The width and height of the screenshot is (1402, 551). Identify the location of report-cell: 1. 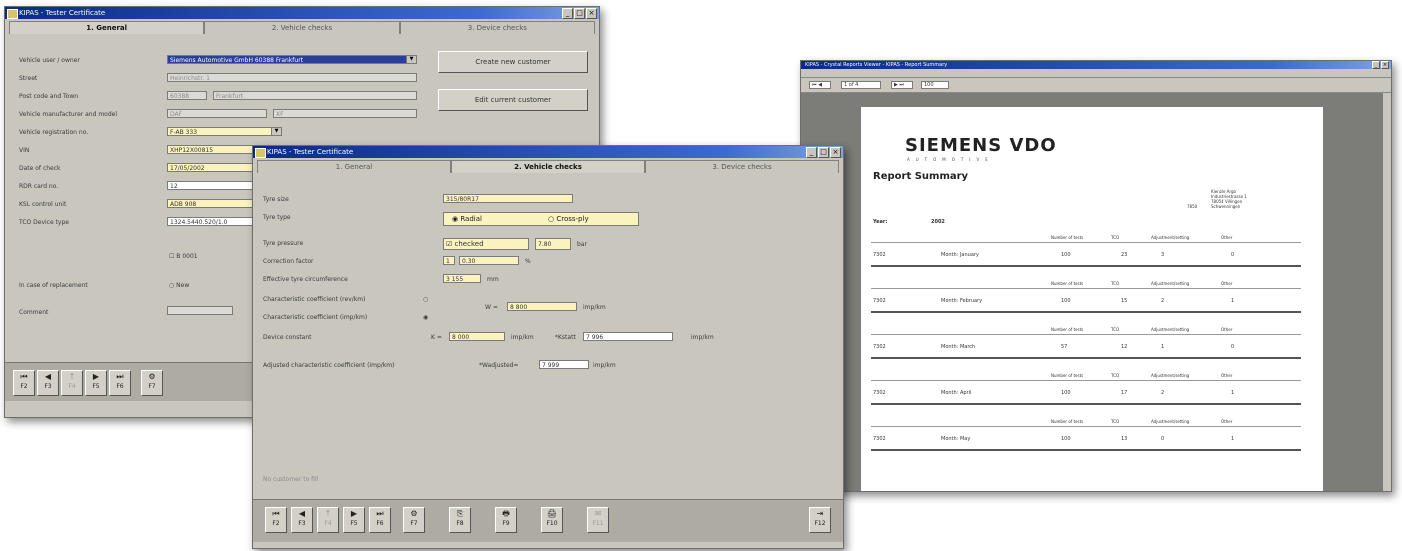
(1233, 301).